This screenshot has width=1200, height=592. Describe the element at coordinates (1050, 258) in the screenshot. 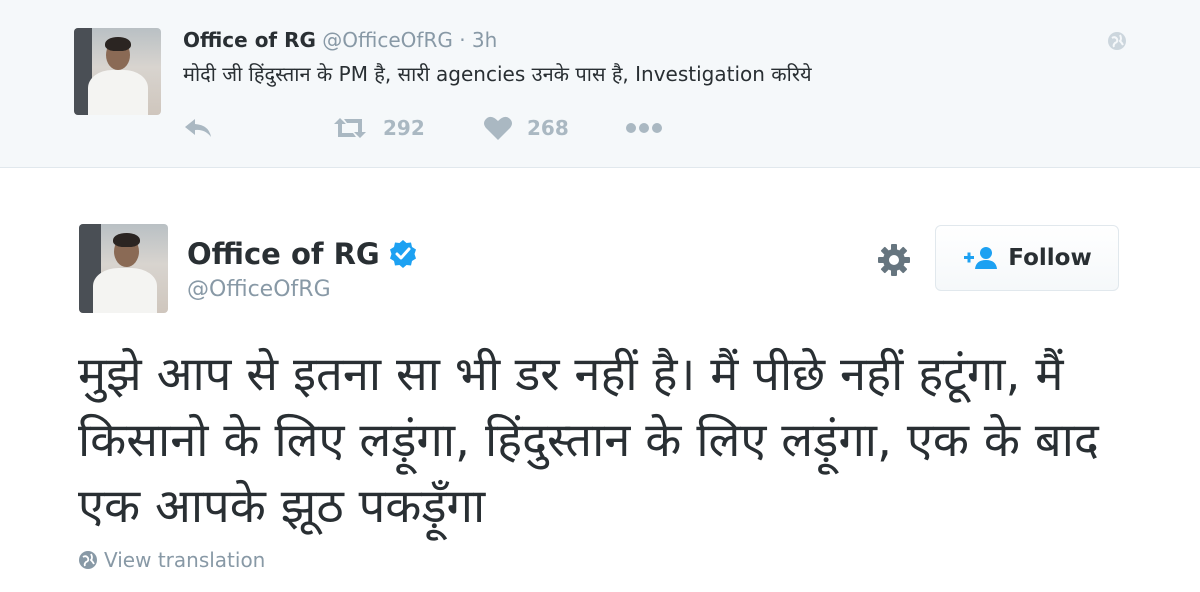

I see `follow-label: Follow` at that location.